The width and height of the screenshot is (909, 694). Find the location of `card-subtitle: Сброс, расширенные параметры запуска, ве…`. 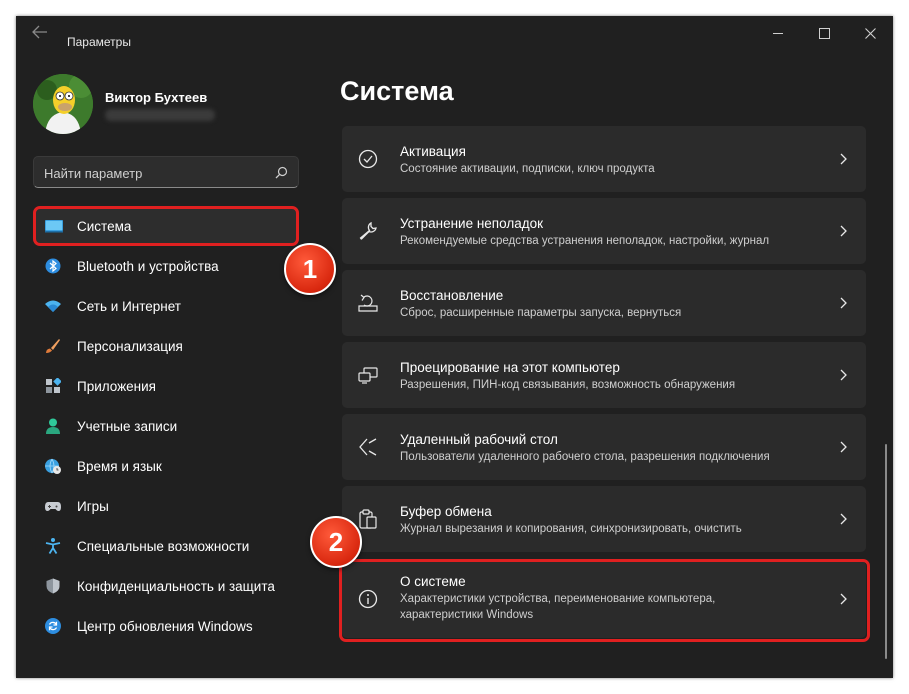

card-subtitle: Сброс, расширенные параметры запуска, ве… is located at coordinates (541, 313).